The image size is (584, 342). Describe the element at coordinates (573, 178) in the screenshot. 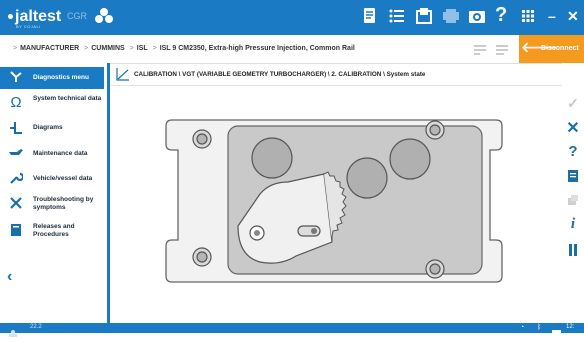

I see `notes-icon` at that location.